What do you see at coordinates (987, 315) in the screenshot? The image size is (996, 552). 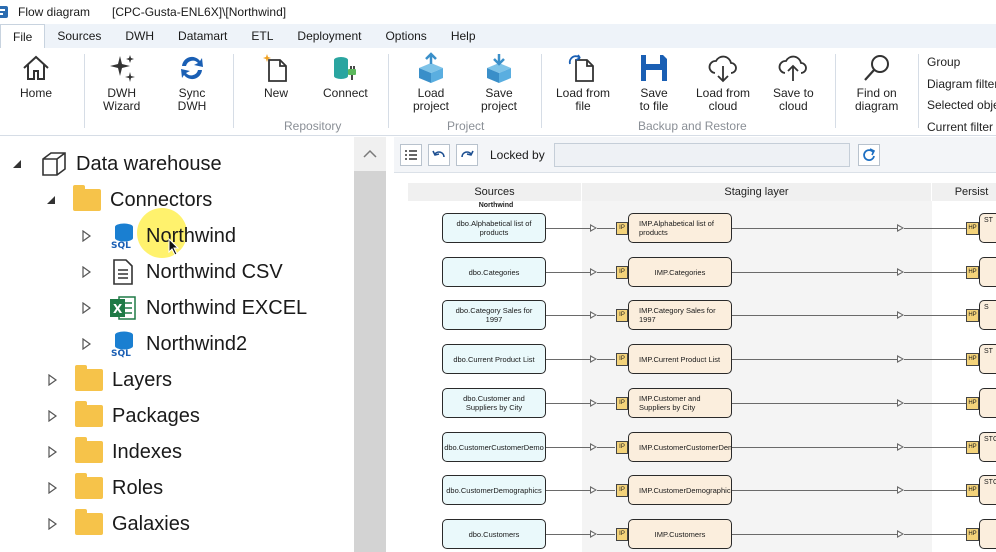 I see `persist-table-node: S` at bounding box center [987, 315].